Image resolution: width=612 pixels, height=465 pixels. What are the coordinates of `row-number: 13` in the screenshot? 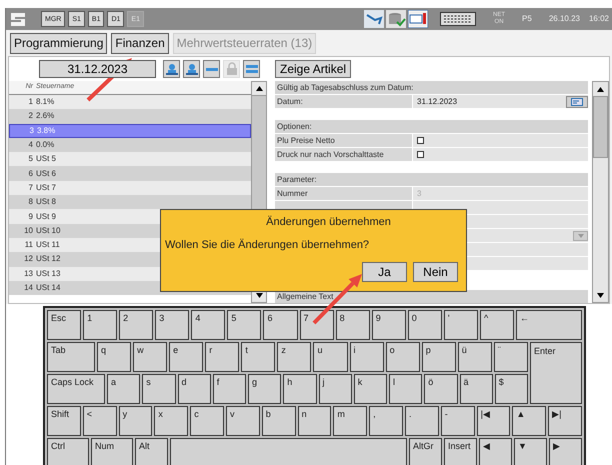 It's located at (28, 274).